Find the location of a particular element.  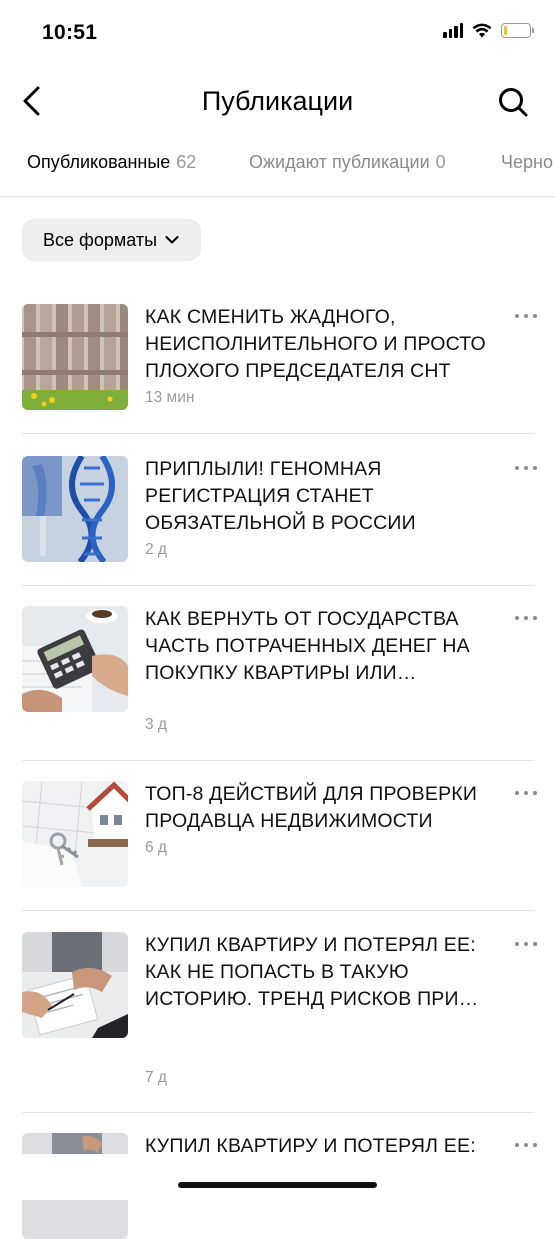

battery-icon is located at coordinates (517, 30).